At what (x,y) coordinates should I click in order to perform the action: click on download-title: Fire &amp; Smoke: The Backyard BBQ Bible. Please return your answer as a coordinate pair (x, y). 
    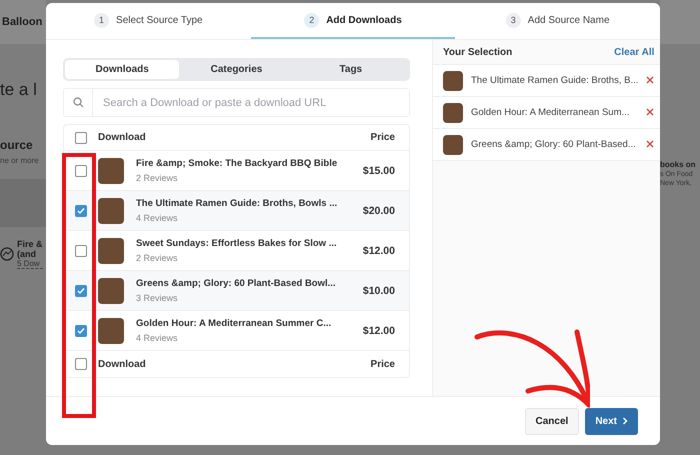
    Looking at the image, I should click on (237, 163).